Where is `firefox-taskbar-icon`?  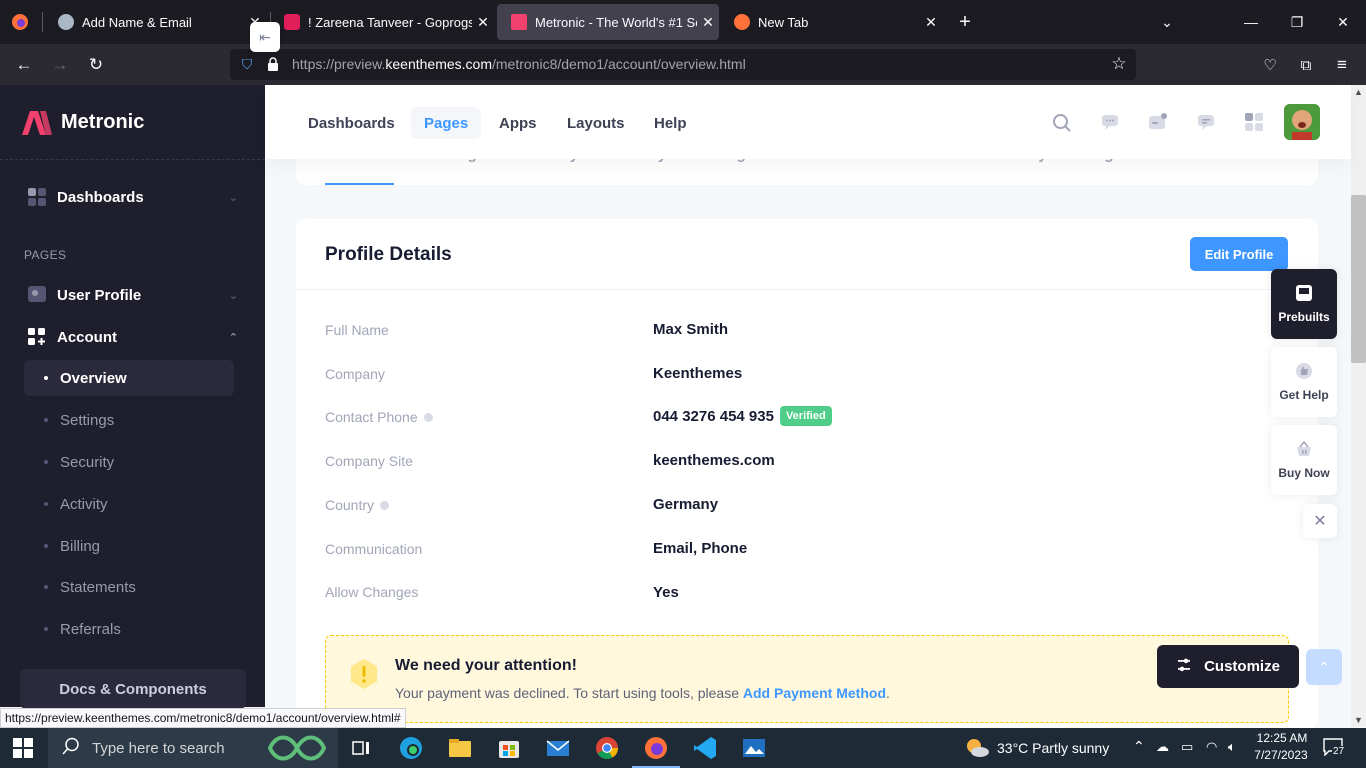
firefox-taskbar-icon is located at coordinates (656, 748).